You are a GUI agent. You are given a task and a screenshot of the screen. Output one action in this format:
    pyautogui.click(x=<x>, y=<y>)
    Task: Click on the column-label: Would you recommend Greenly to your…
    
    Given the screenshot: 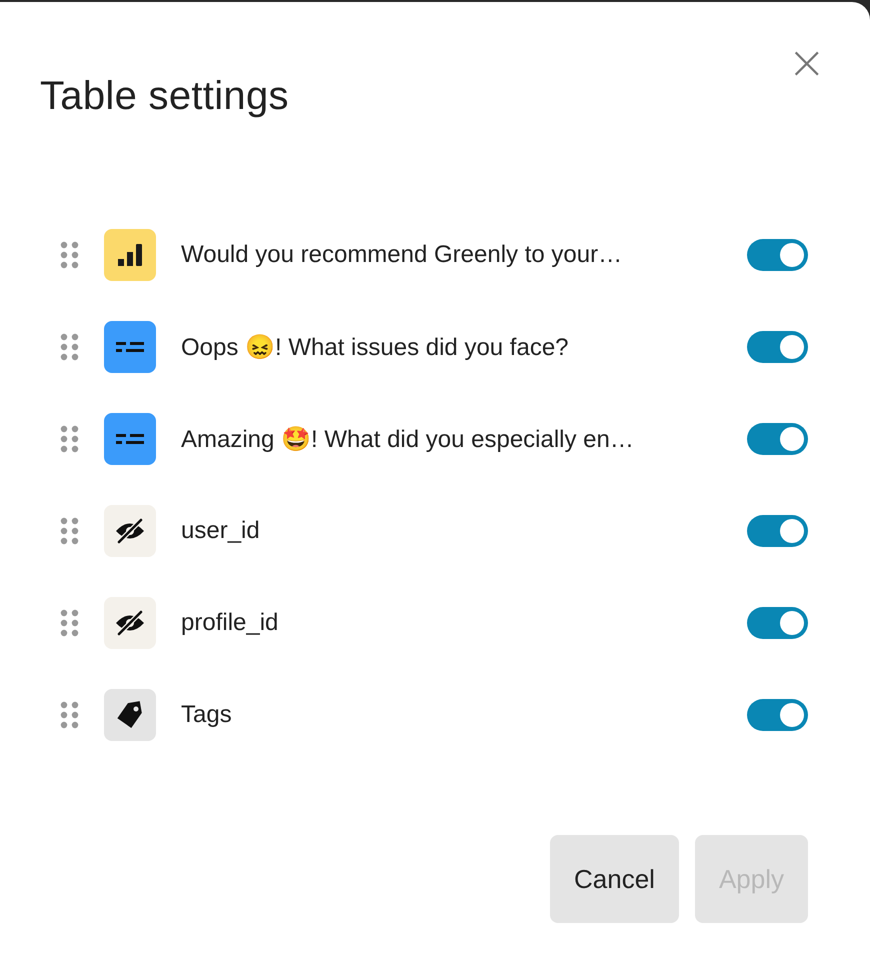 What is the action you would take?
    pyautogui.click(x=402, y=255)
    